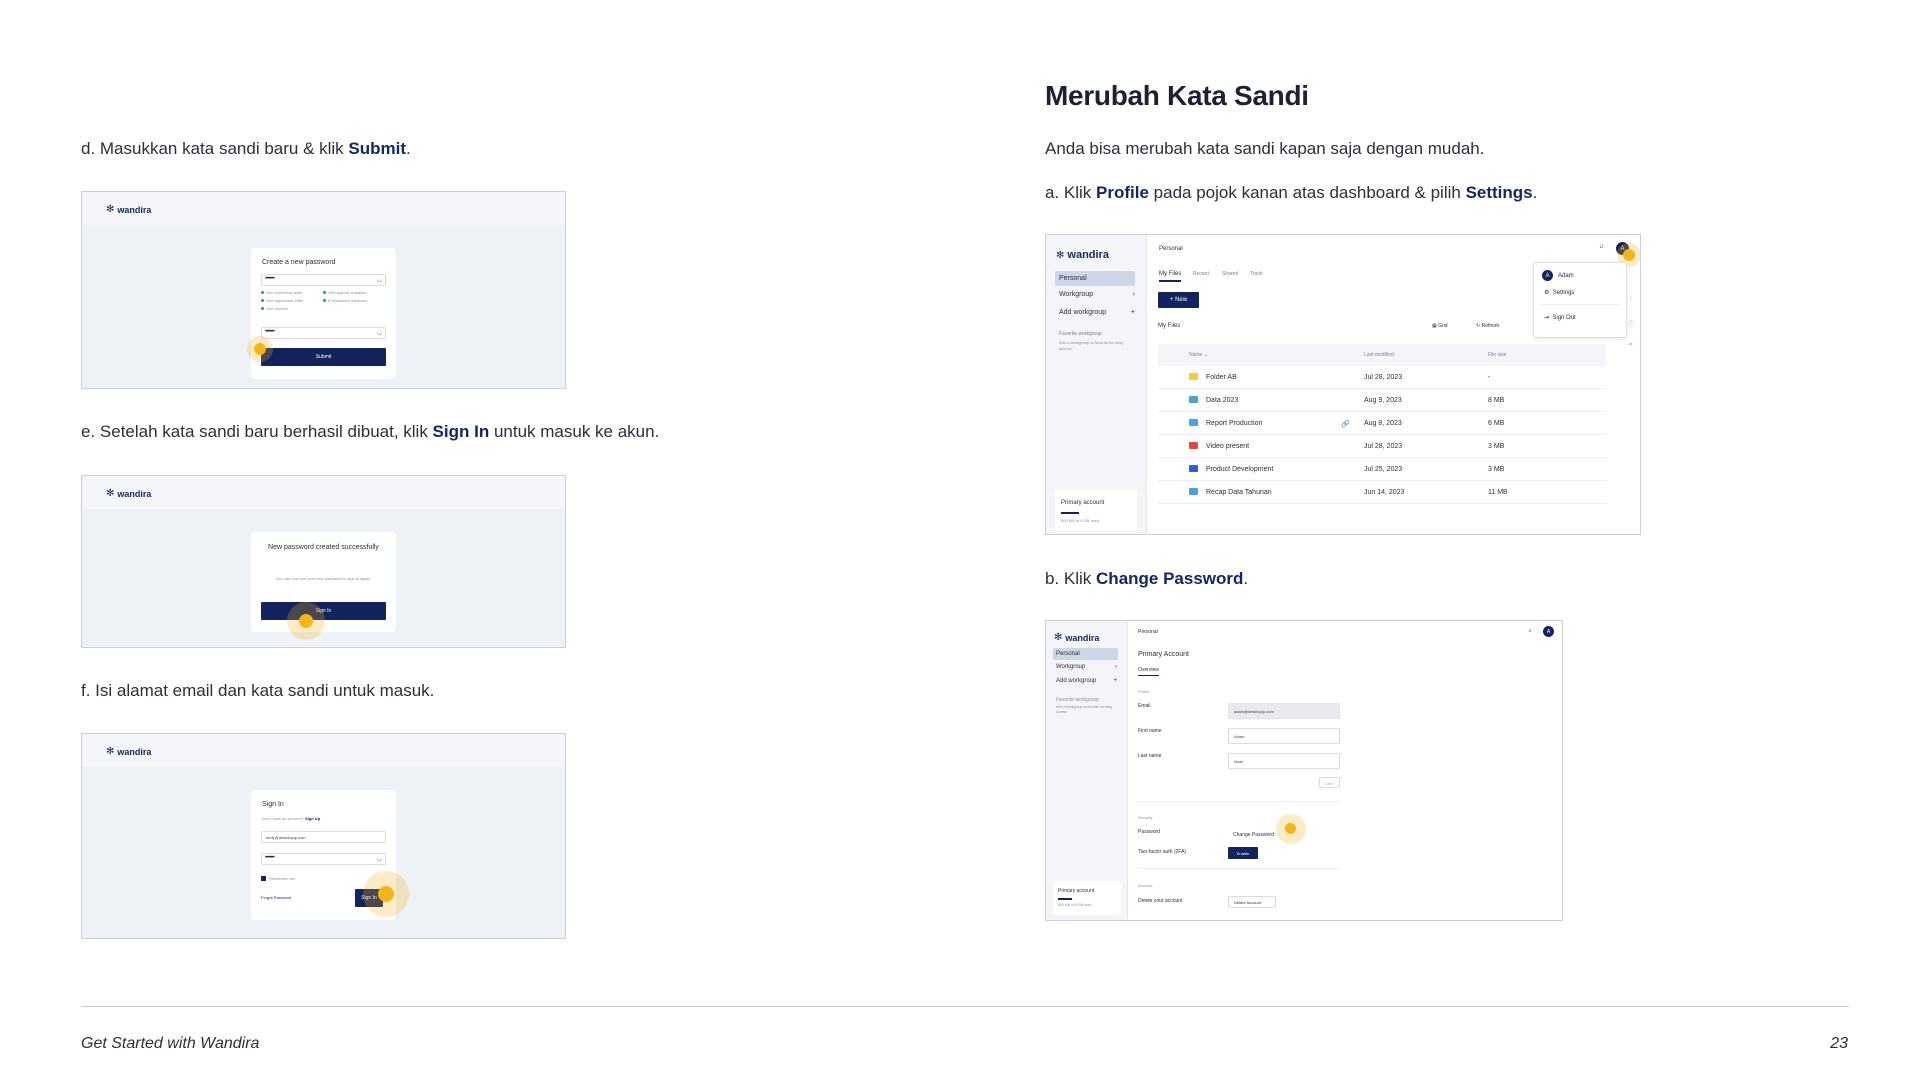 This screenshot has width=1920, height=1080. I want to click on logo-icon: ✻, so click(110, 209).